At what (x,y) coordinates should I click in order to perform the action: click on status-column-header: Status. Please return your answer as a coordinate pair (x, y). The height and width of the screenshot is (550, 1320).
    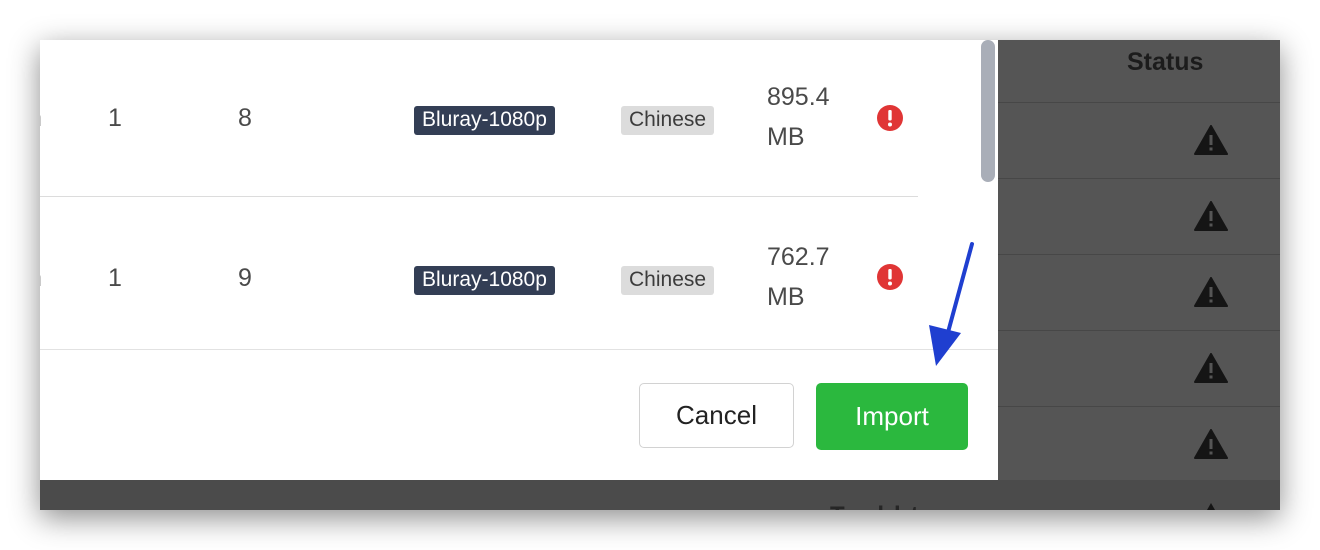
    Looking at the image, I should click on (1165, 62).